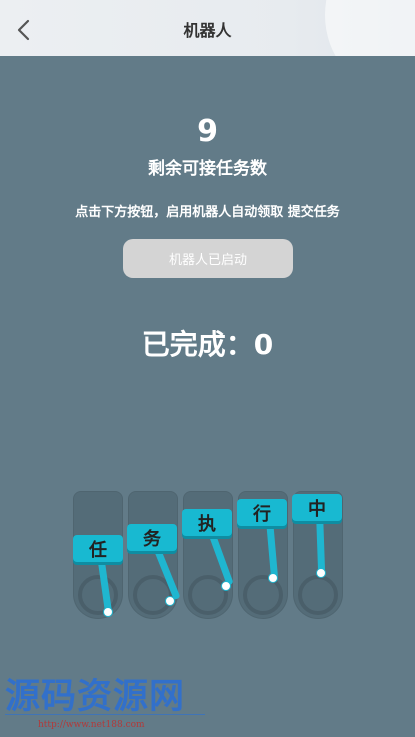  I want to click on lever-sign: 执, so click(207, 522).